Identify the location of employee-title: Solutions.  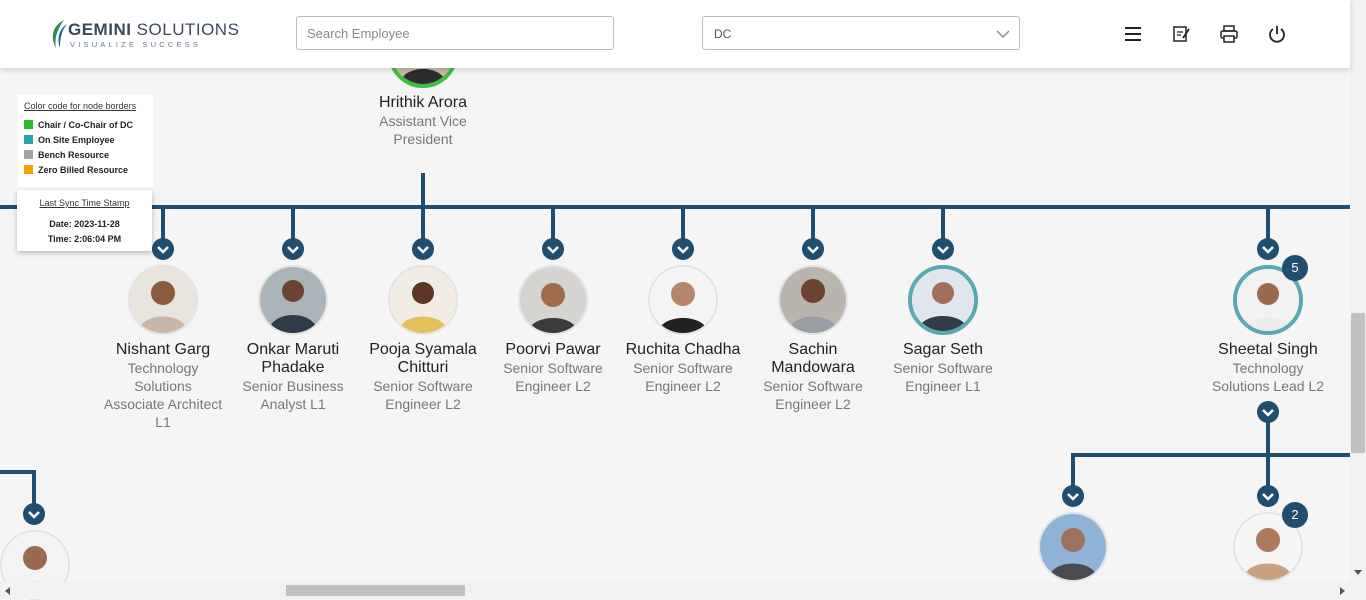
(163, 386).